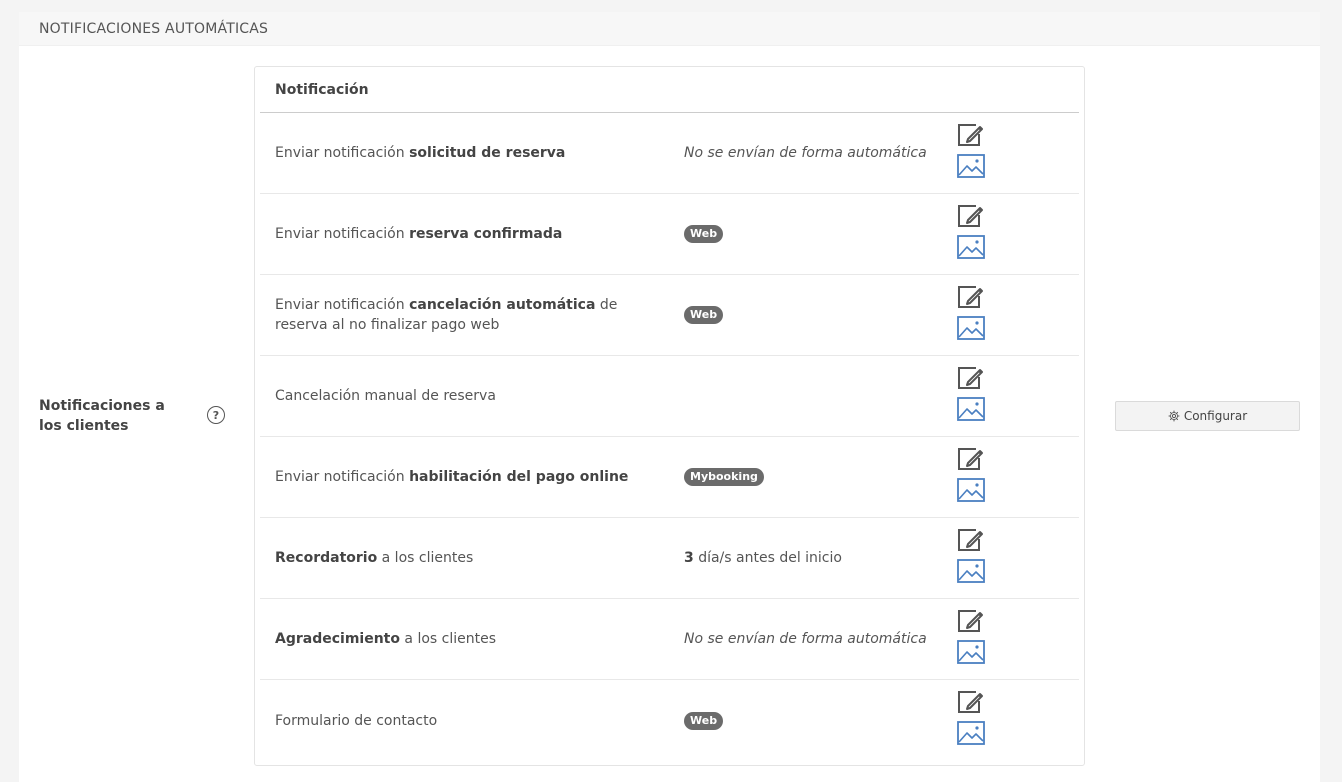 The height and width of the screenshot is (782, 1342). What do you see at coordinates (669, 90) in the screenshot?
I see `table-header-notification: Notificación` at bounding box center [669, 90].